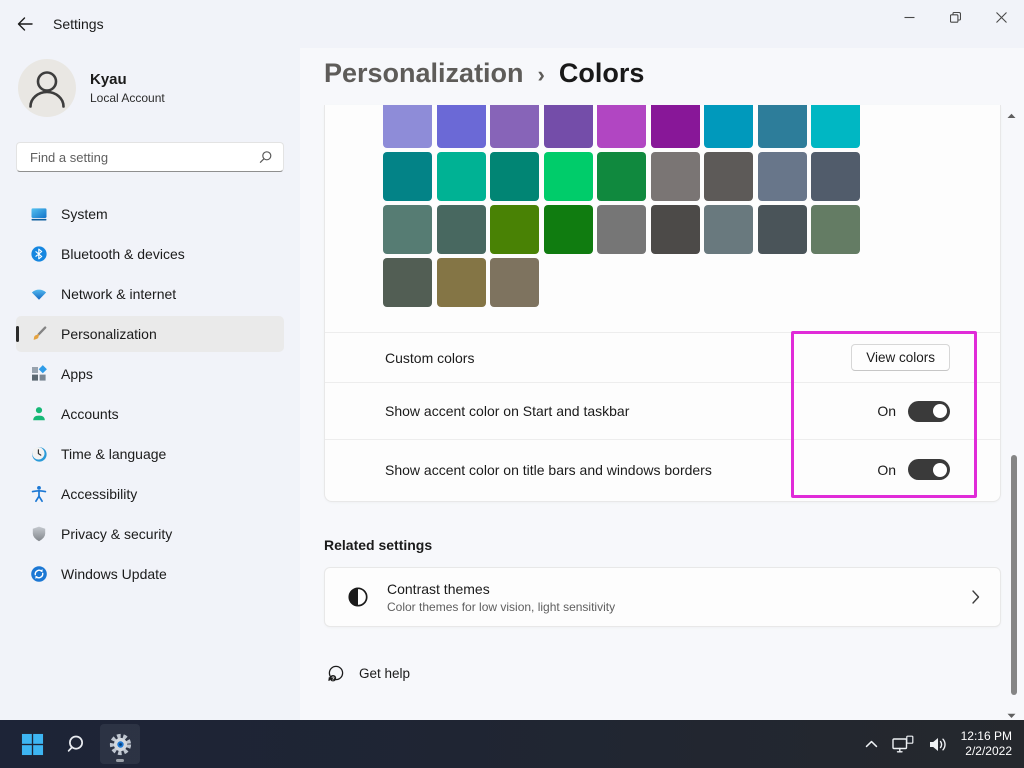 The height and width of the screenshot is (768, 1024). Describe the element at coordinates (929, 411) in the screenshot. I see `accent-start-toggle` at that location.